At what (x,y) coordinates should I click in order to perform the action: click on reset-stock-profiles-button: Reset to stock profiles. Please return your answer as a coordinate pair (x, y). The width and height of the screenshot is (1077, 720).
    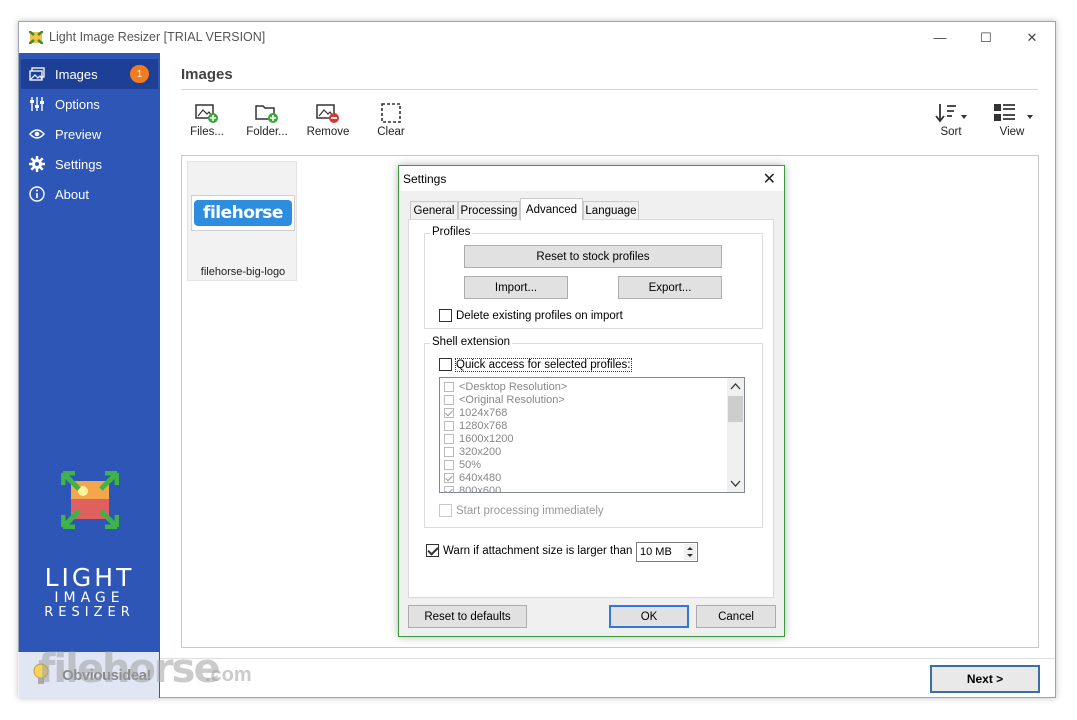
    Looking at the image, I should click on (593, 256).